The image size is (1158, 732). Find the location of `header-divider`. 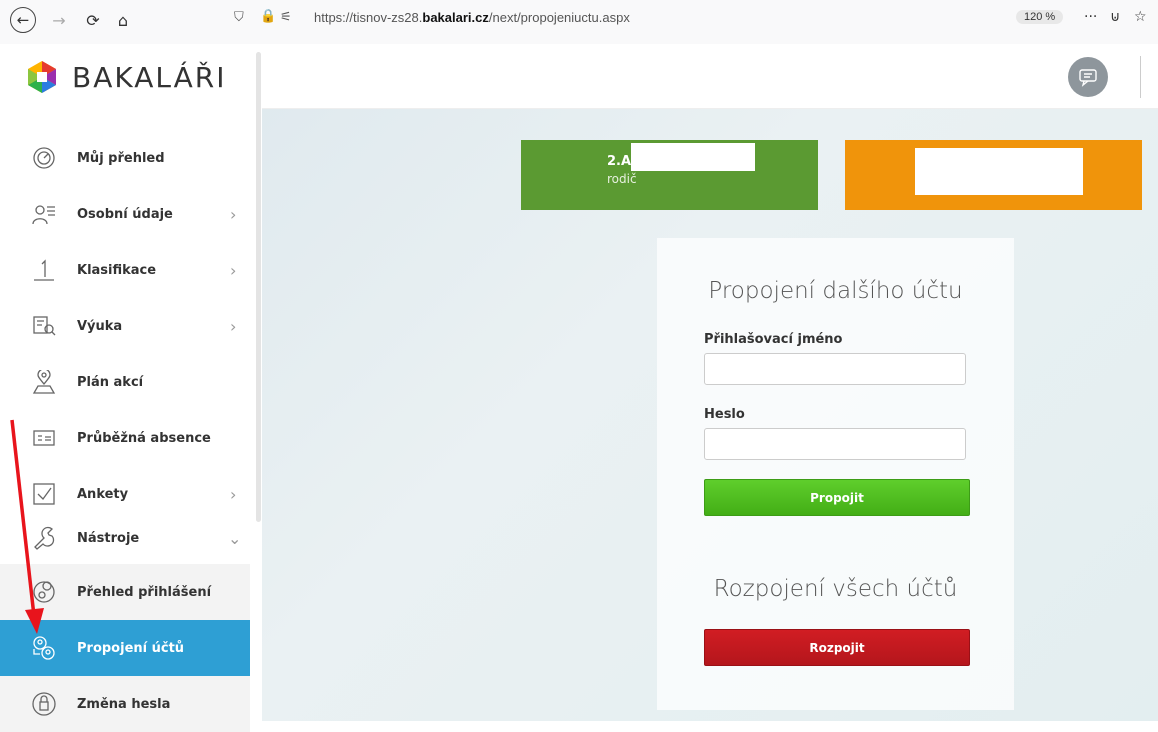

header-divider is located at coordinates (1140, 77).